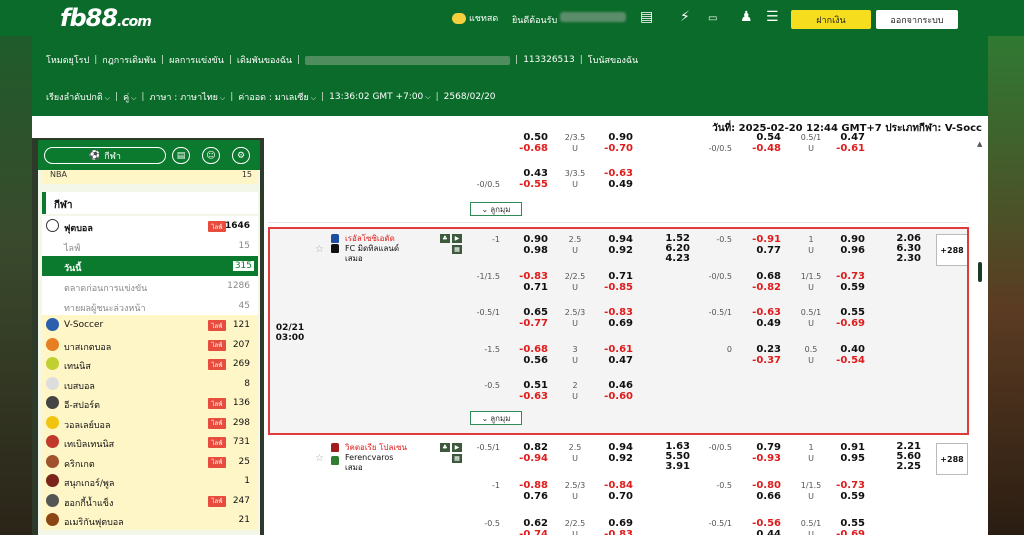 This screenshot has width=1024, height=535. What do you see at coordinates (1006, 285) in the screenshot?
I see `background-art-right` at bounding box center [1006, 285].